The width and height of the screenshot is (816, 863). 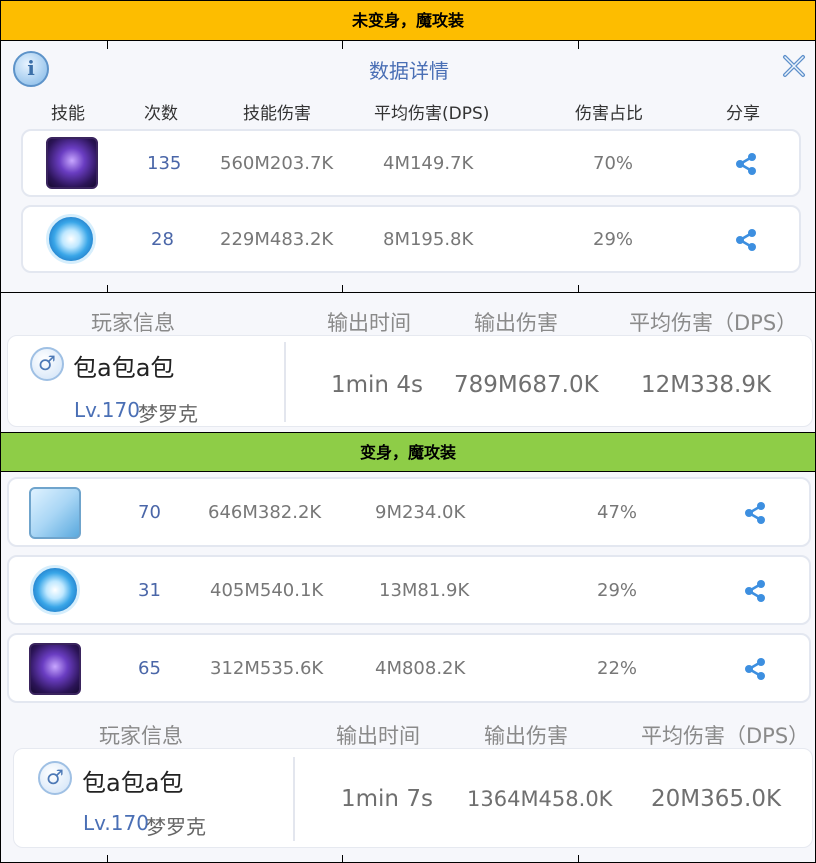 I want to click on skill-damage: 405M540.1K, so click(x=267, y=590).